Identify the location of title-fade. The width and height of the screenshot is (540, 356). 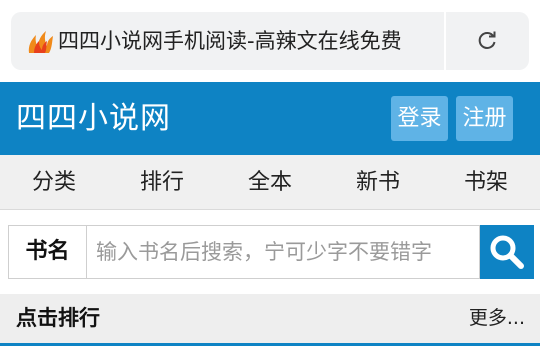
(424, 41).